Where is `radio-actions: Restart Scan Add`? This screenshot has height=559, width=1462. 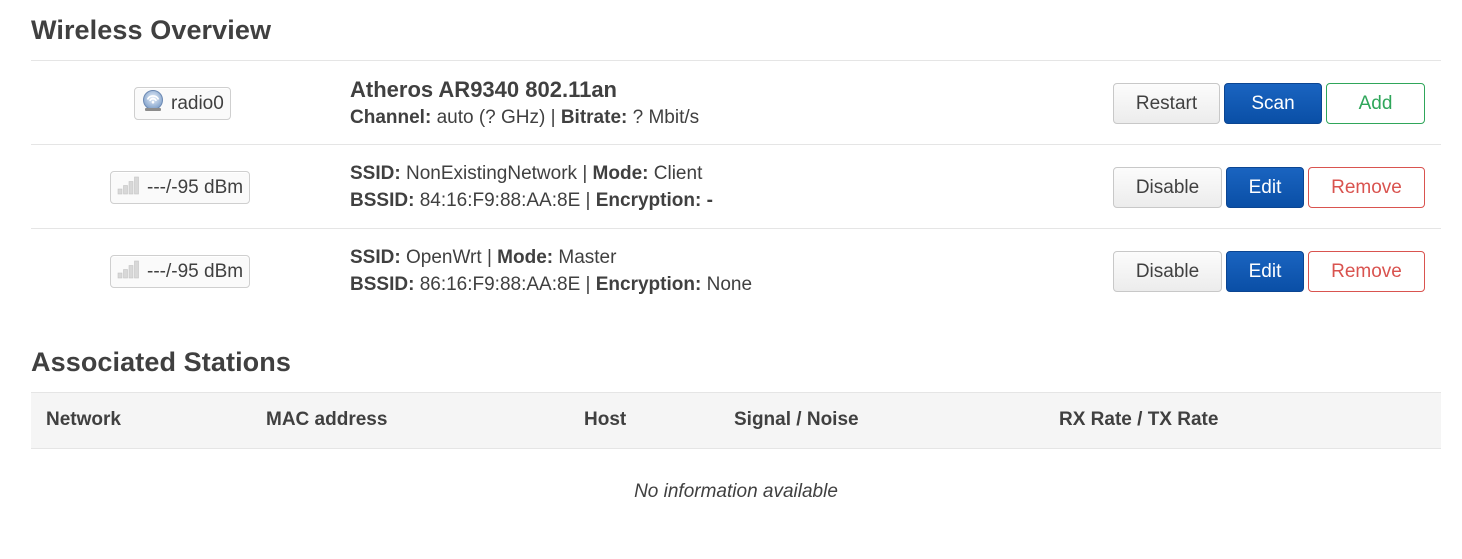
radio-actions: Restart Scan Add is located at coordinates (1269, 103).